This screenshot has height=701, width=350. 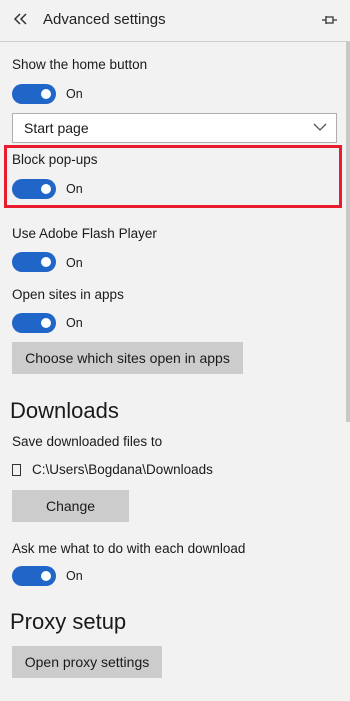 I want to click on change-location-button: Change, so click(x=70, y=506).